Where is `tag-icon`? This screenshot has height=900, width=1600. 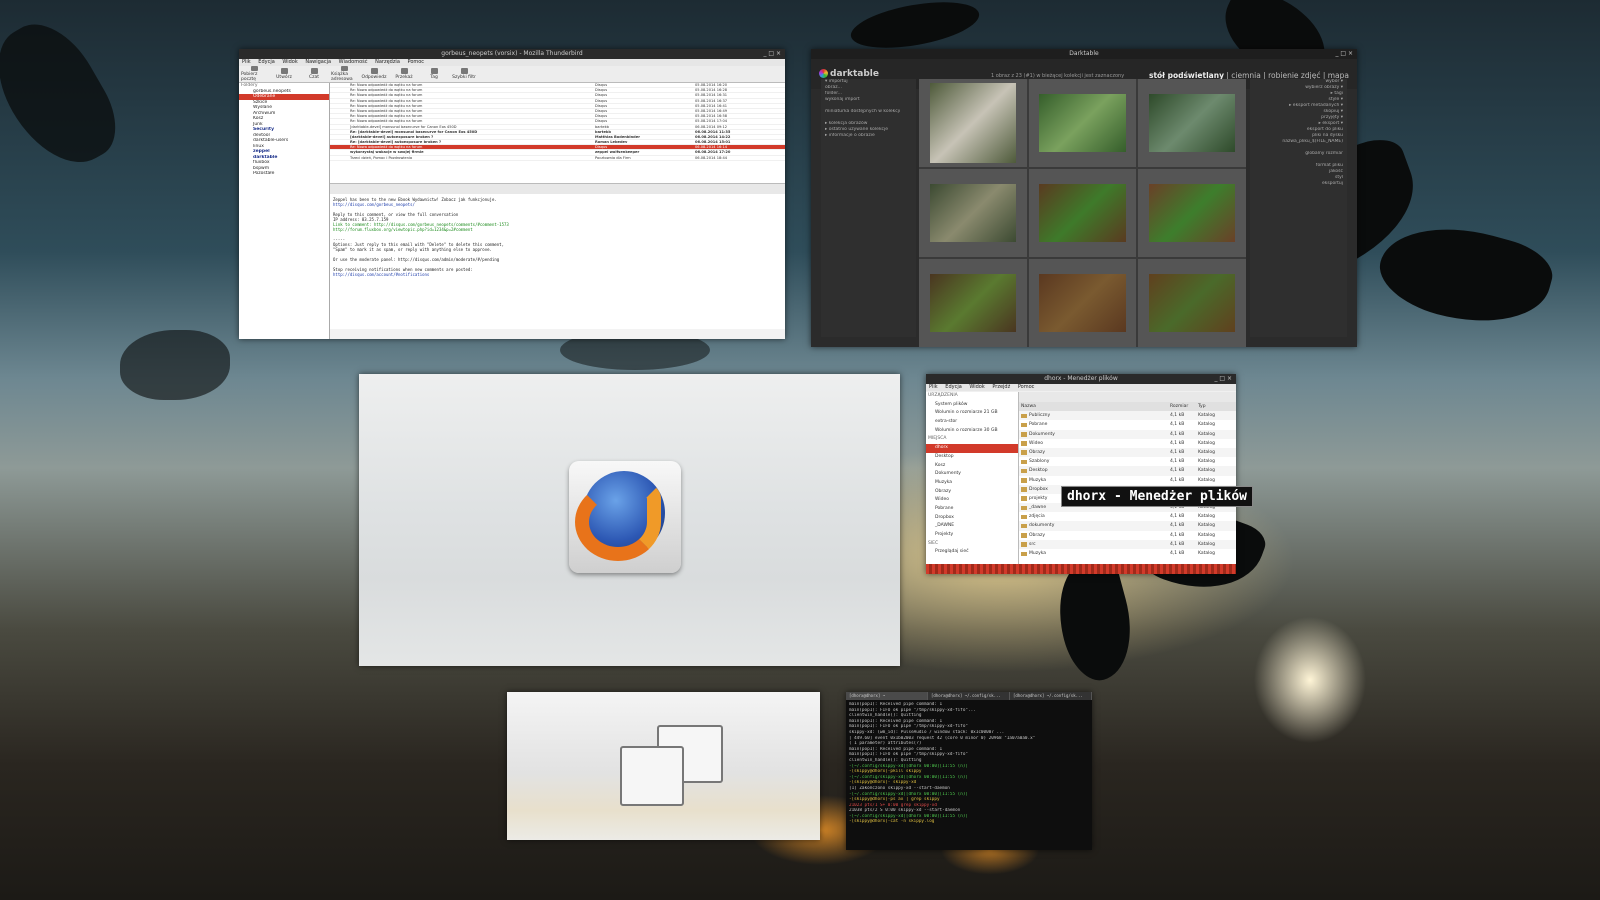 tag-icon is located at coordinates (434, 71).